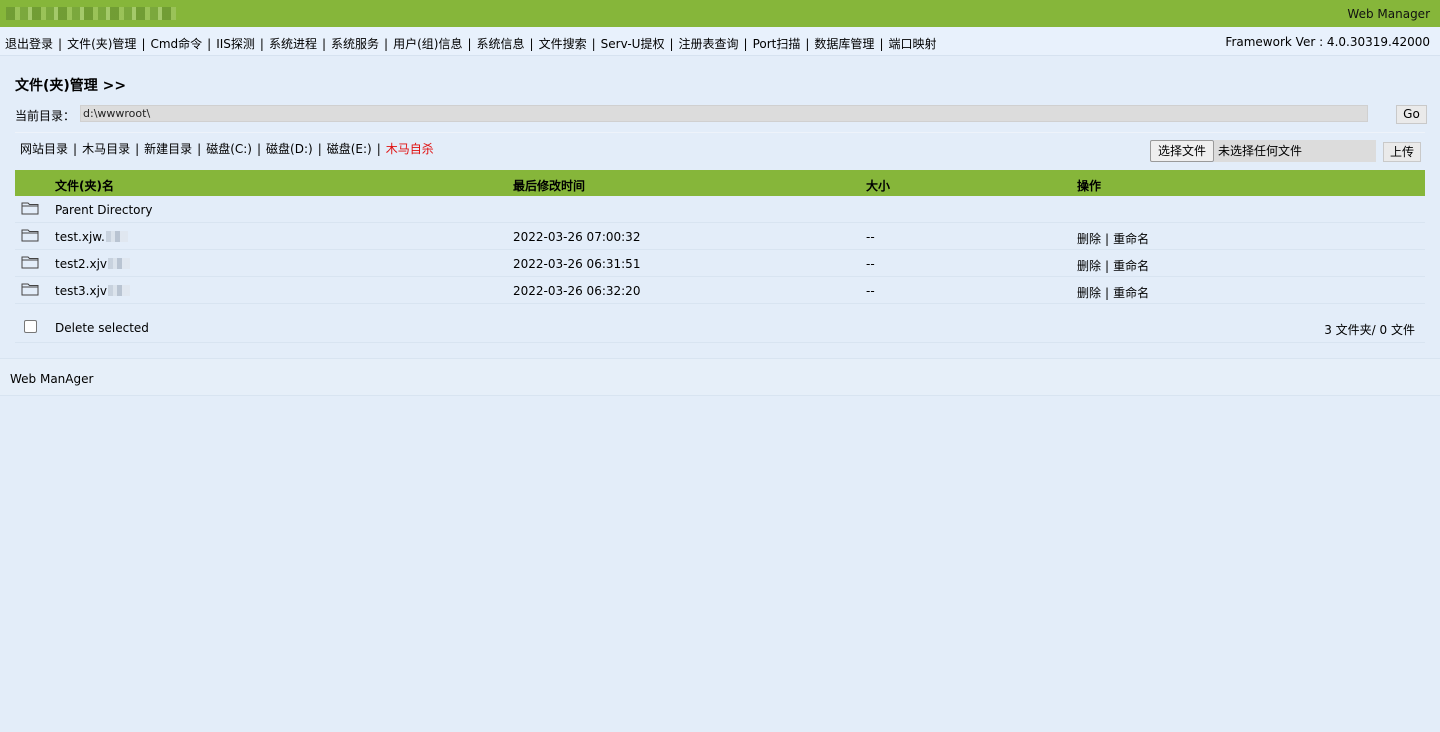 Image resolution: width=1440 pixels, height=732 pixels. Describe the element at coordinates (720, 327) in the screenshot. I see `table-footer: Delete selected 3 文件夹/ 0 文件` at that location.